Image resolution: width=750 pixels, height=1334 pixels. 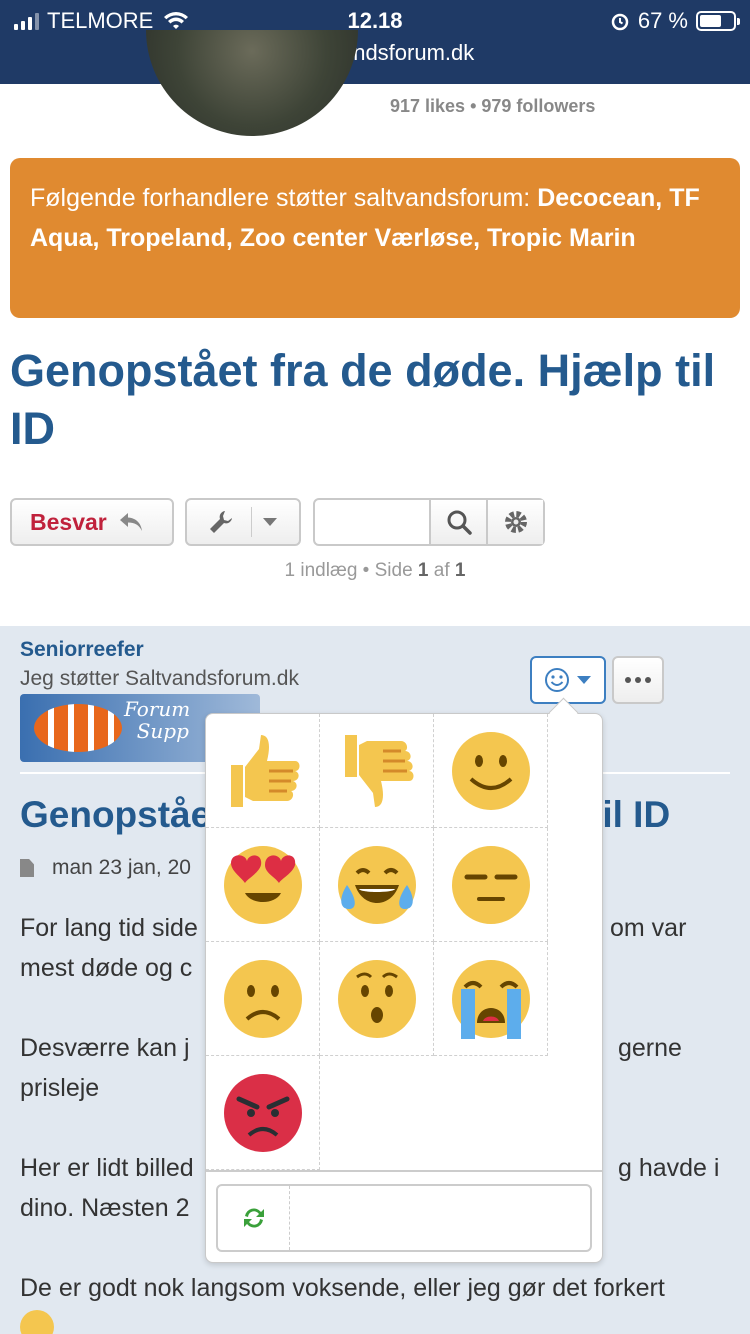 I want to click on gear-icon, so click(x=515, y=522).